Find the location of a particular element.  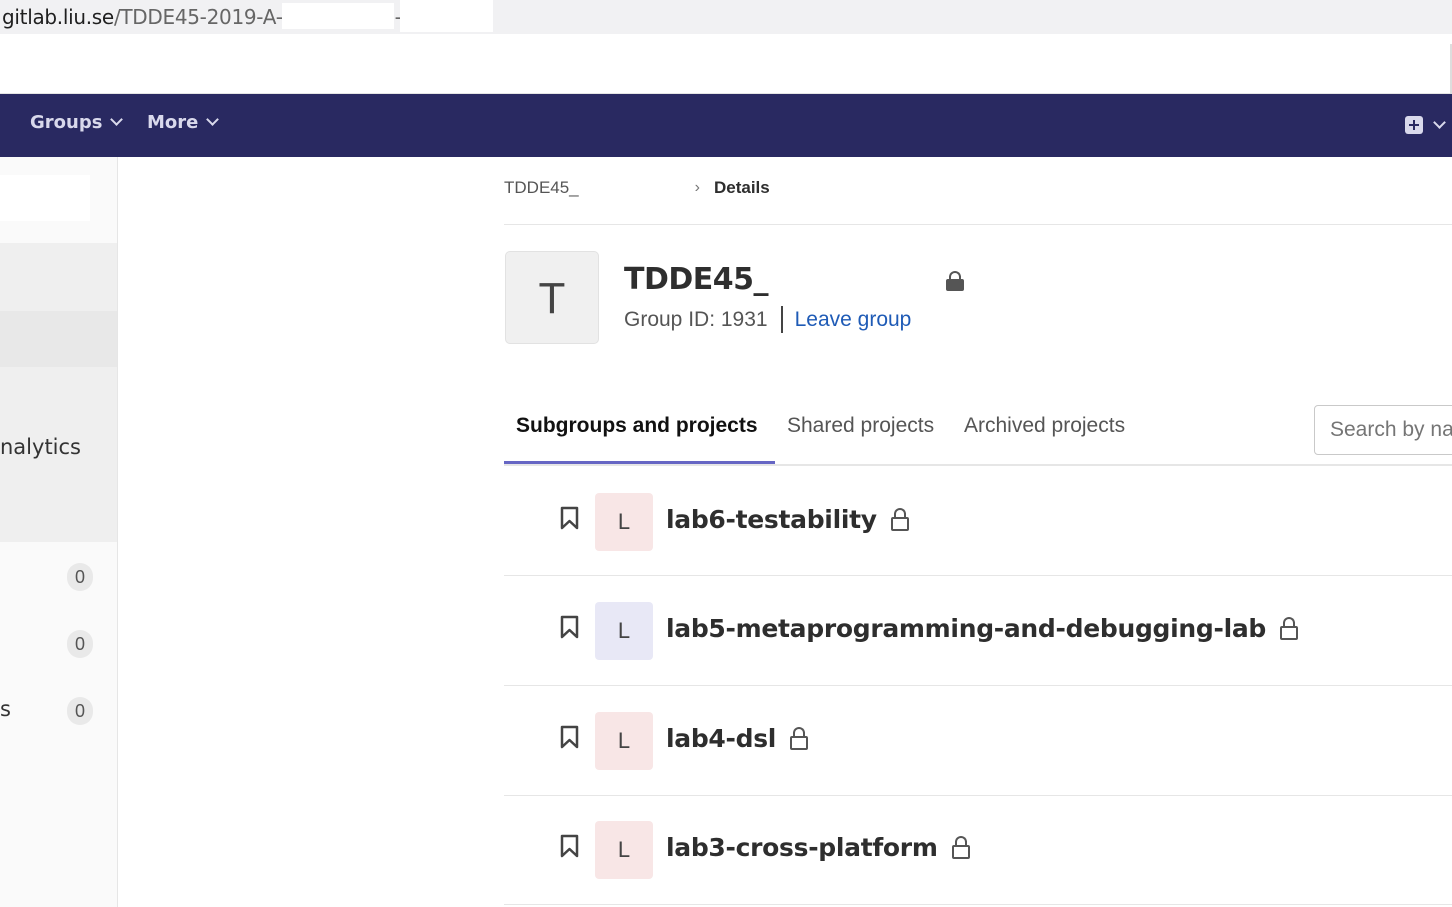

tab-archived-projects: Archived projects is located at coordinates (1044, 426).